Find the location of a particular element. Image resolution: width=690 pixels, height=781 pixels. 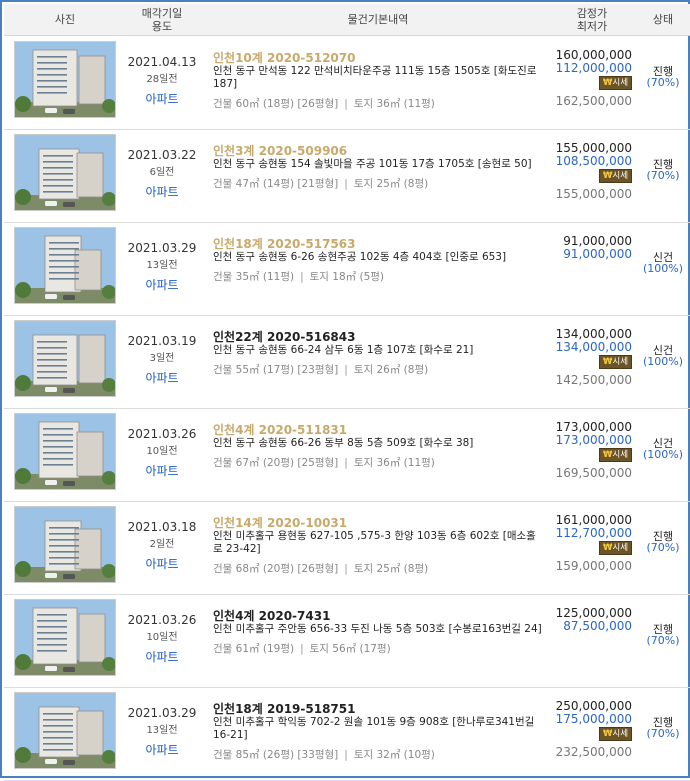

appraisal-price: 134,000,000 is located at coordinates (593, 334).